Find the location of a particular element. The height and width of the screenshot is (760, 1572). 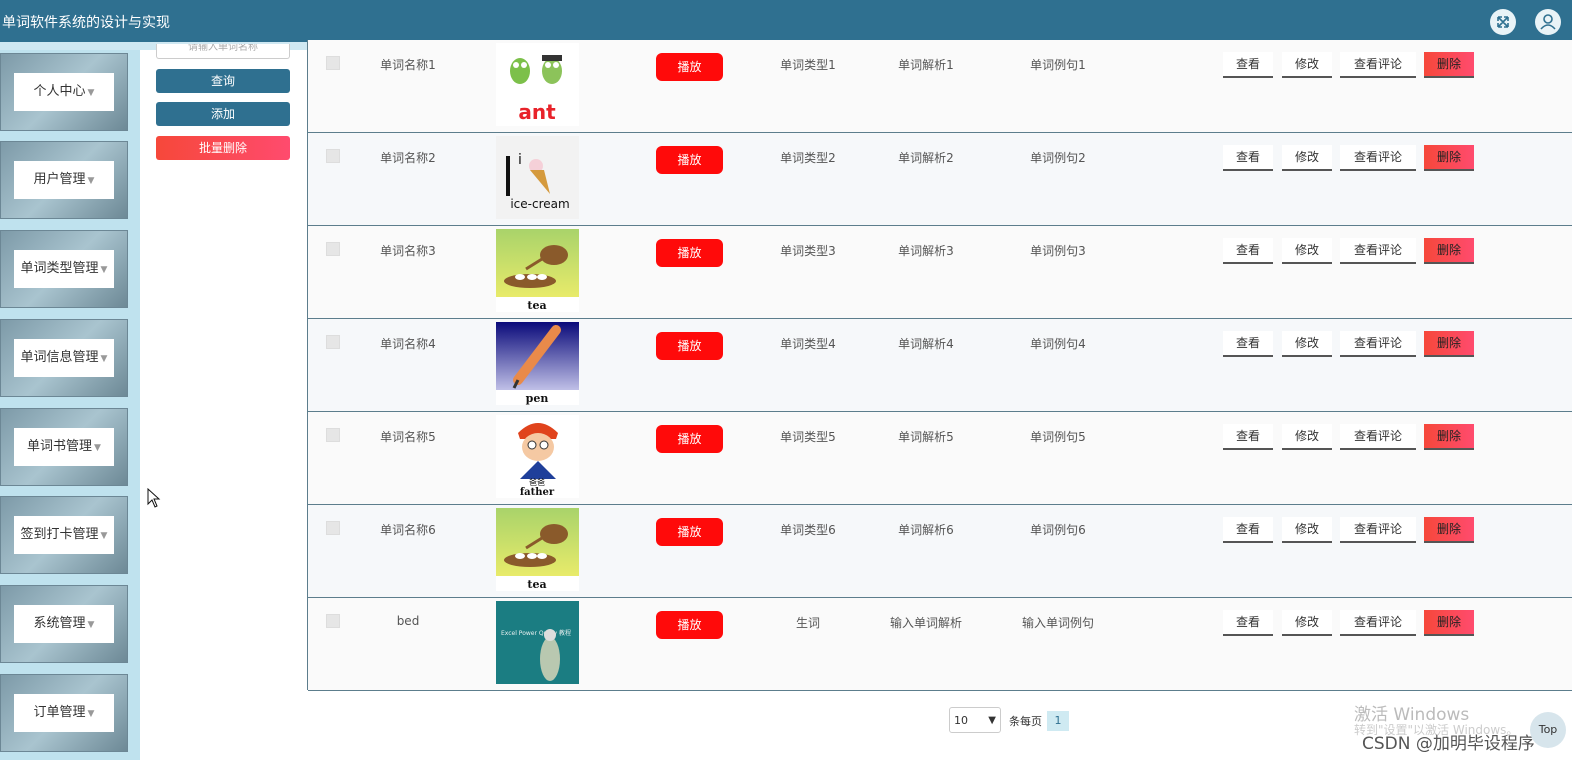

page-number-current: 1 is located at coordinates (1058, 721).